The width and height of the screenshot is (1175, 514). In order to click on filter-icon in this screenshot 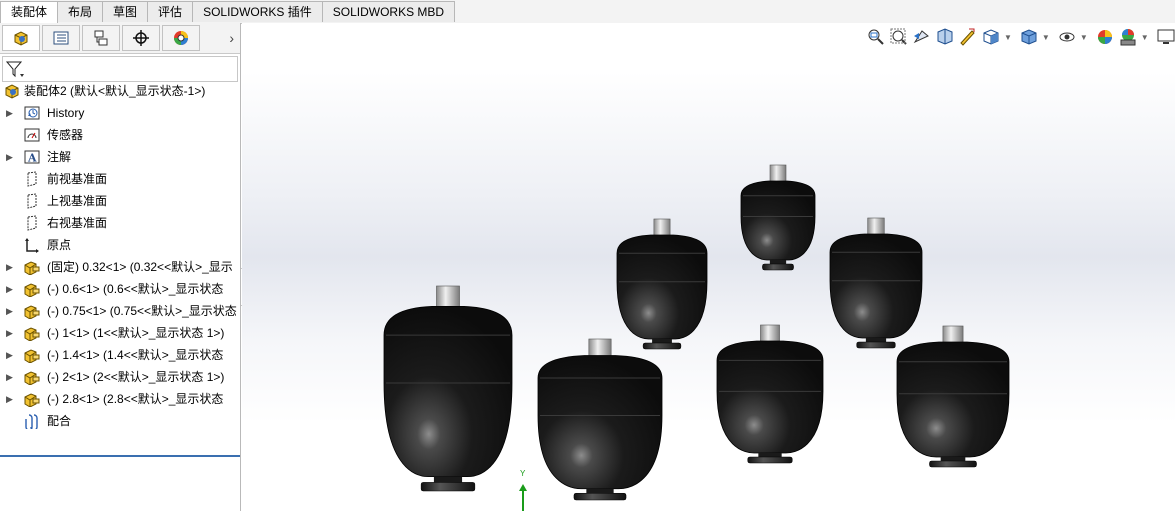, I will do `click(14, 69)`.